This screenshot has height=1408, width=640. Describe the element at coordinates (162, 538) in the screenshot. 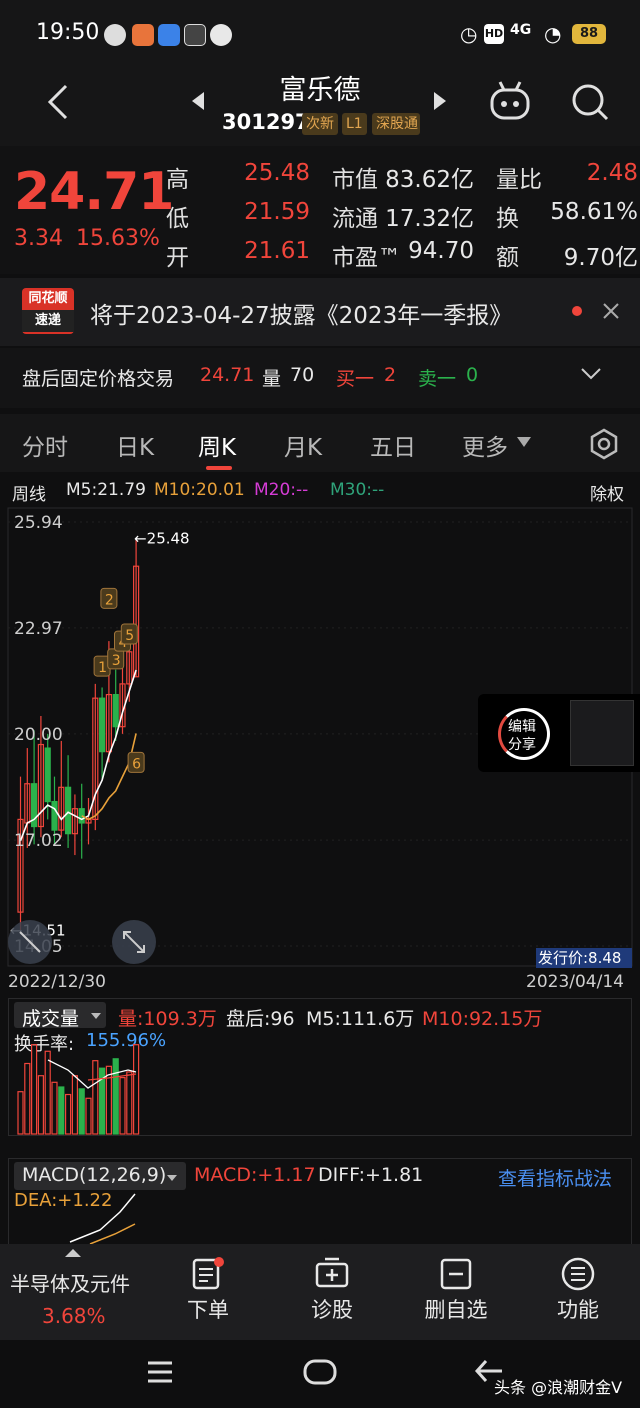

I see `high-price-label: ←25.48` at that location.